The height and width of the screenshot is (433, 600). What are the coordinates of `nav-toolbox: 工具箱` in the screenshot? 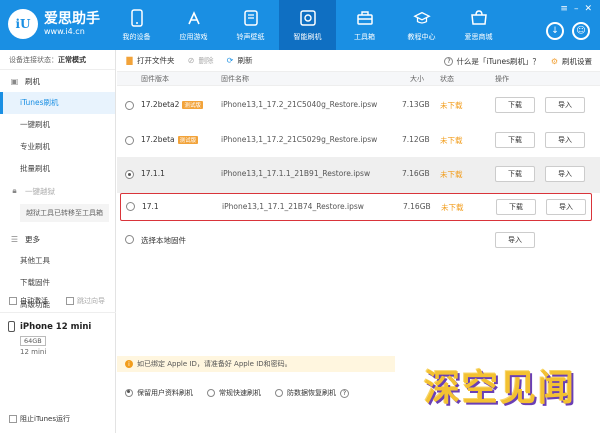 It's located at (364, 25).